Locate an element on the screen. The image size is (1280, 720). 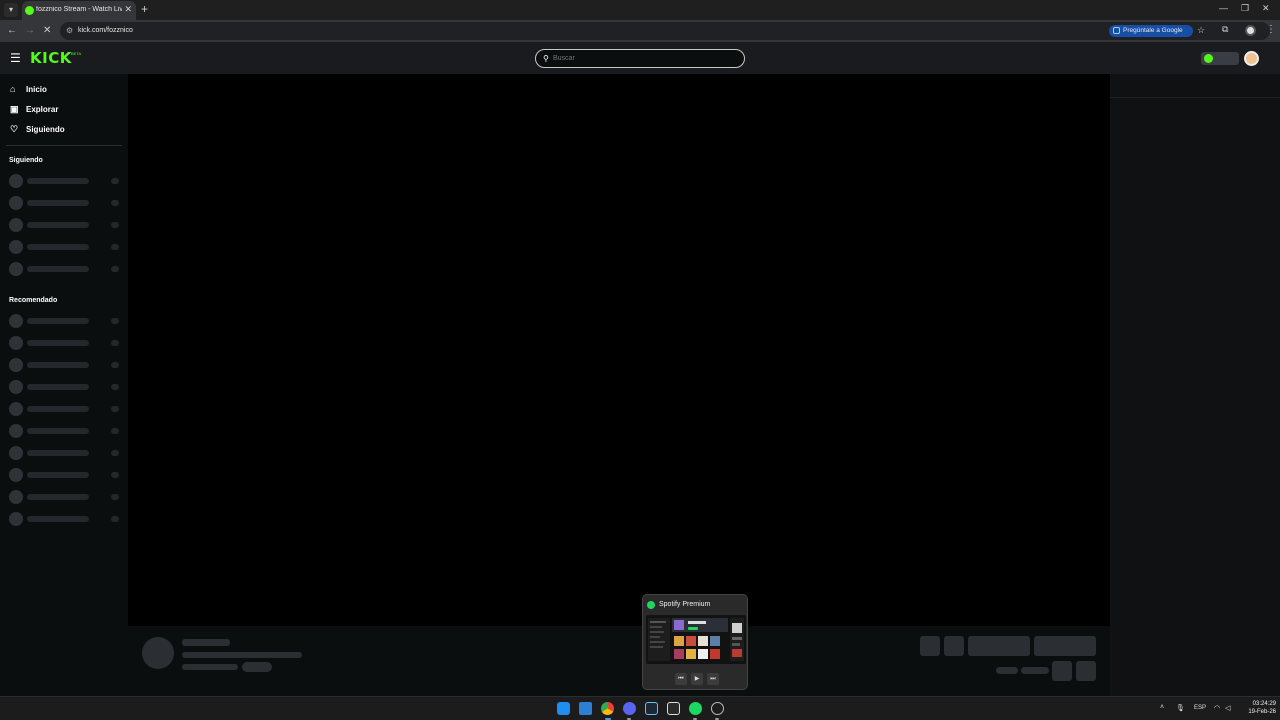
next-track-icon: ⏭ is located at coordinates (713, 679).